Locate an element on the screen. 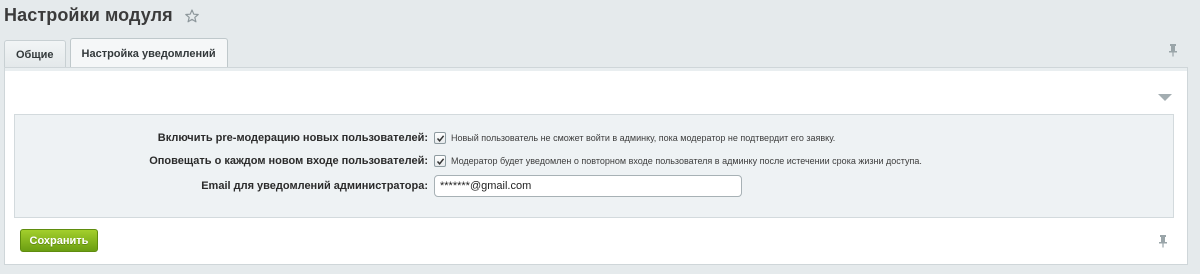 This screenshot has width=1200, height=274. title-row: Настройки модуля is located at coordinates (101, 15).